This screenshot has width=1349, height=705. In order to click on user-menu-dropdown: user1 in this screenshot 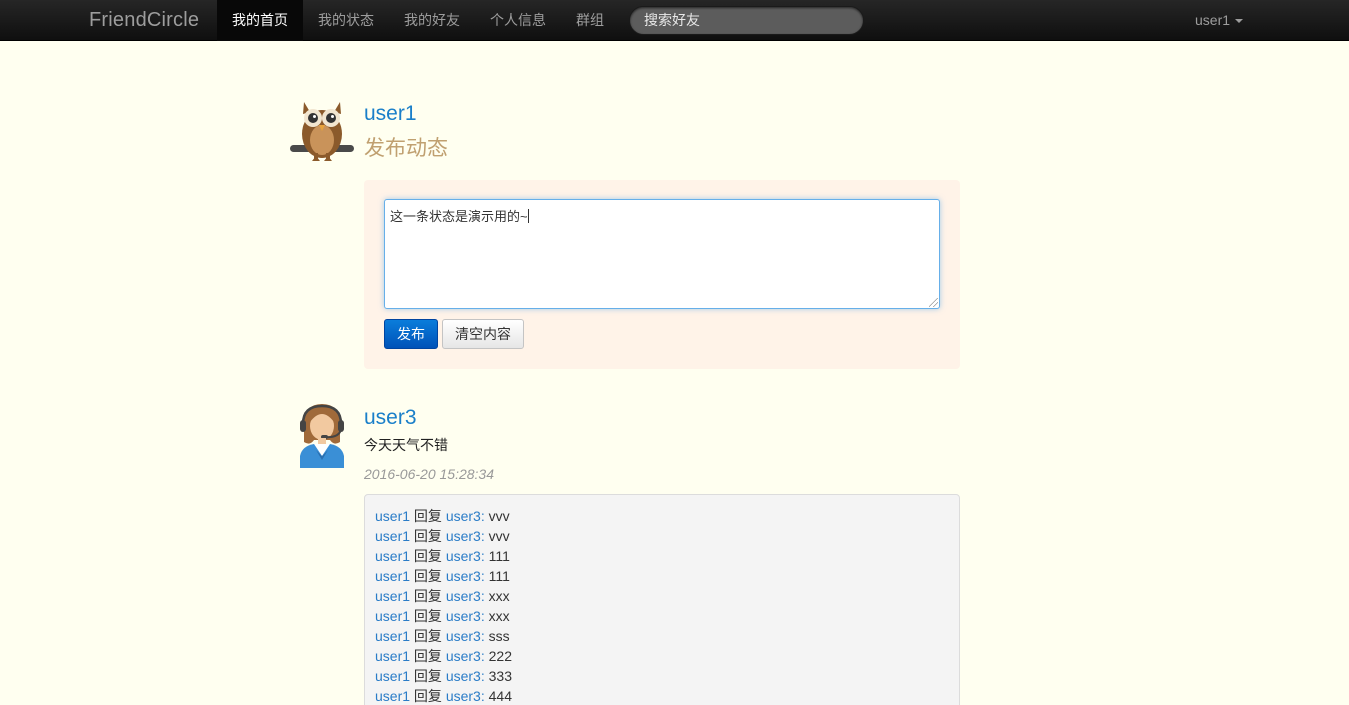, I will do `click(1219, 20)`.